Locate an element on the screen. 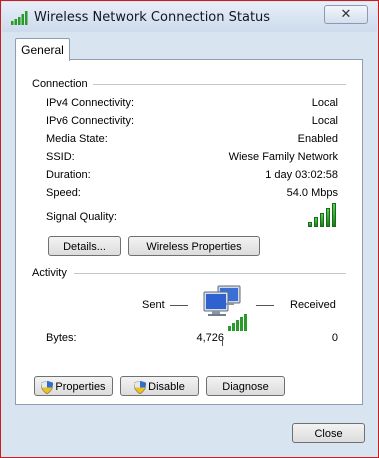  sent-line is located at coordinates (179, 305).